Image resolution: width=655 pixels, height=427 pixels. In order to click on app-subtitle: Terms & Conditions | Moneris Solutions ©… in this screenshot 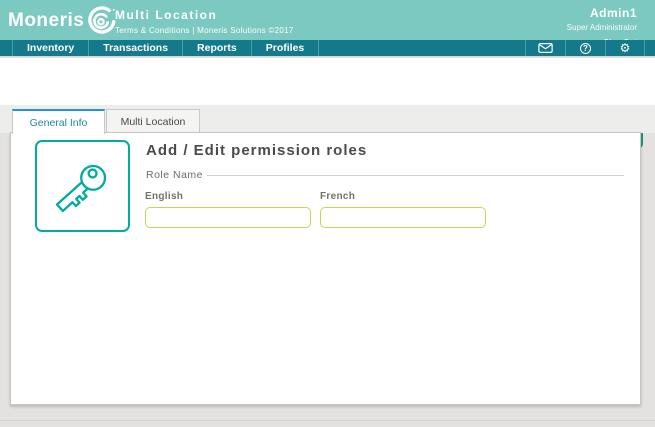, I will do `click(204, 30)`.